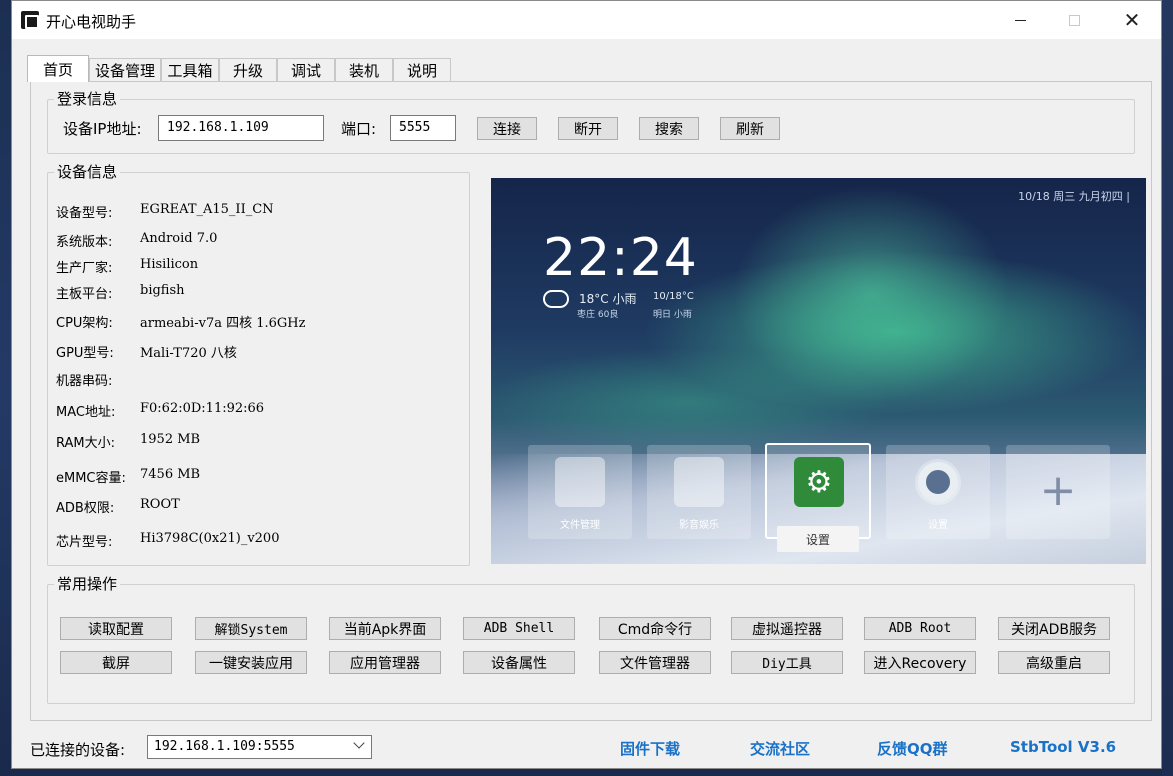  What do you see at coordinates (248, 69) in the screenshot?
I see `tab-upgrade: 升级` at bounding box center [248, 69].